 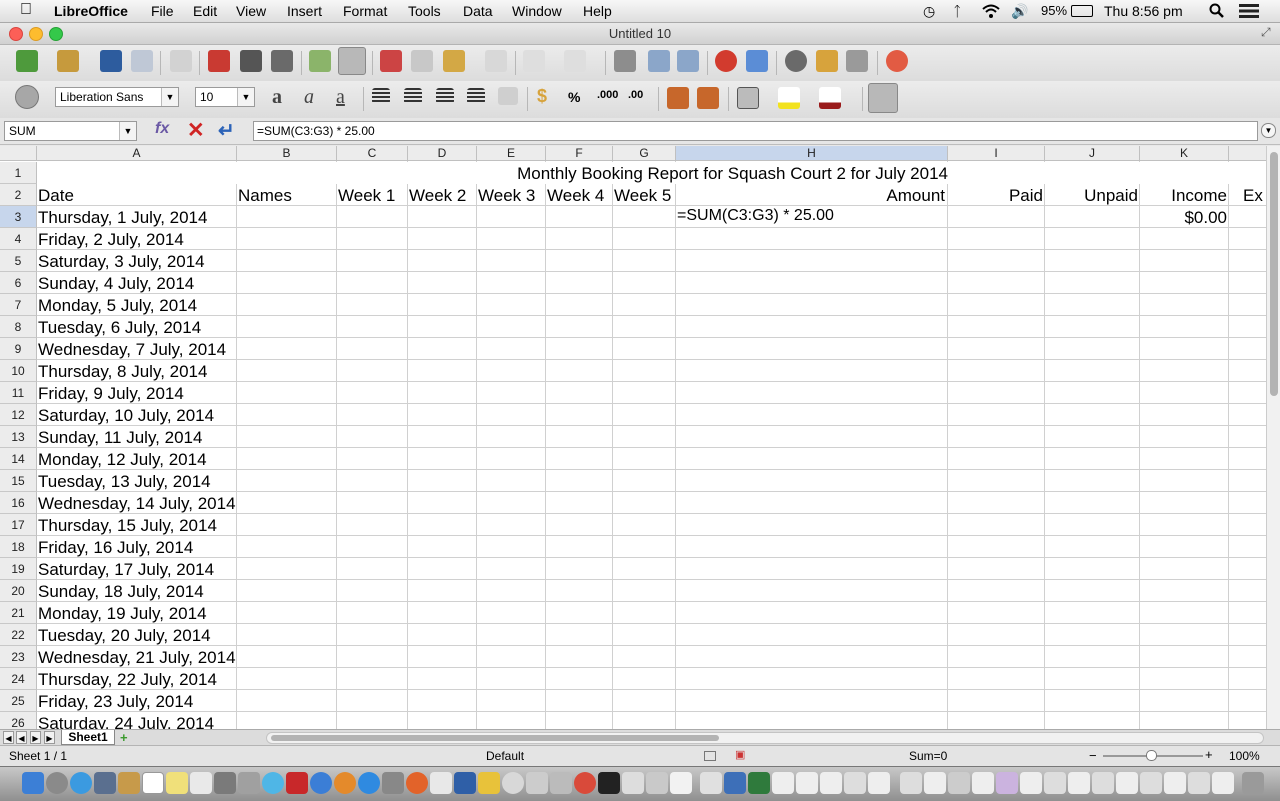 I want to click on row-header-4: 4, so click(x=18, y=239).